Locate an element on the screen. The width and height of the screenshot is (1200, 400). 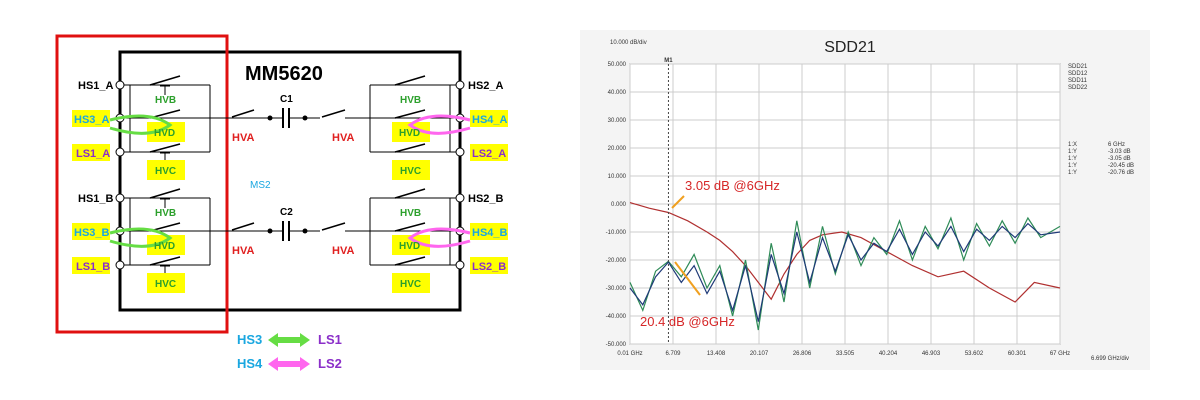
cap-c2-label: C2 is located at coordinates (286, 212).